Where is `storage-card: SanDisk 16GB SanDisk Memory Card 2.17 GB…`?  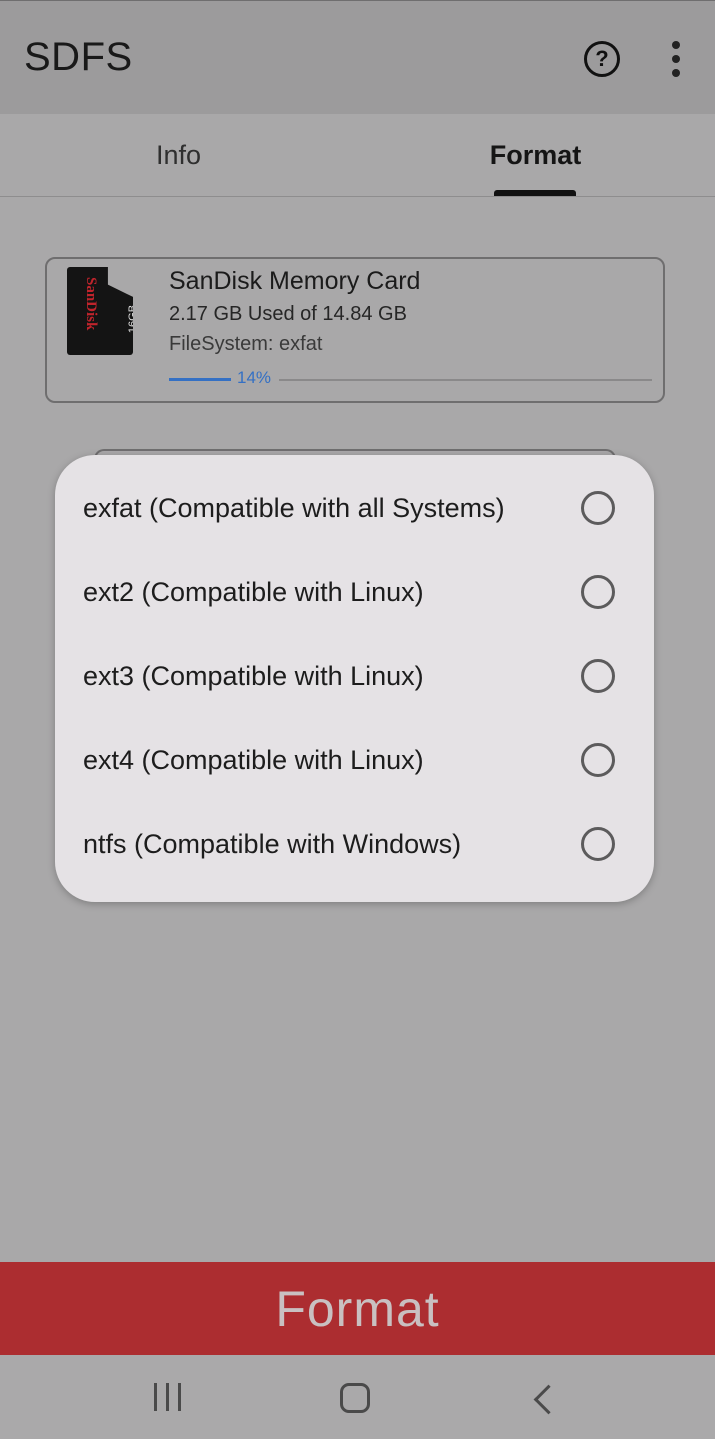
storage-card: SanDisk 16GB SanDisk Memory Card 2.17 GB… is located at coordinates (355, 330).